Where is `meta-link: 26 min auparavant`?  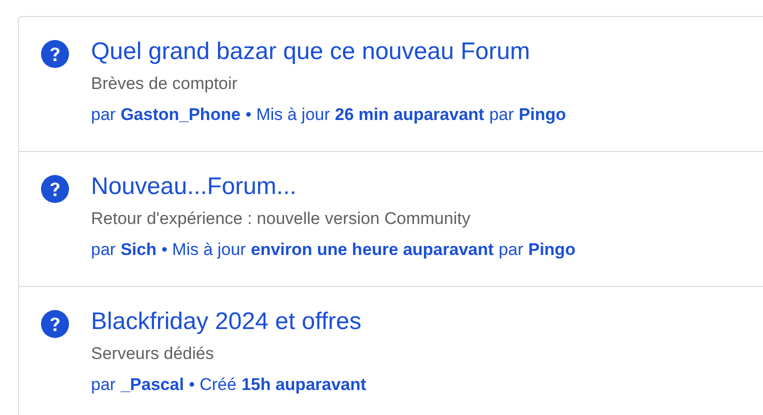 meta-link: 26 min auparavant is located at coordinates (409, 115).